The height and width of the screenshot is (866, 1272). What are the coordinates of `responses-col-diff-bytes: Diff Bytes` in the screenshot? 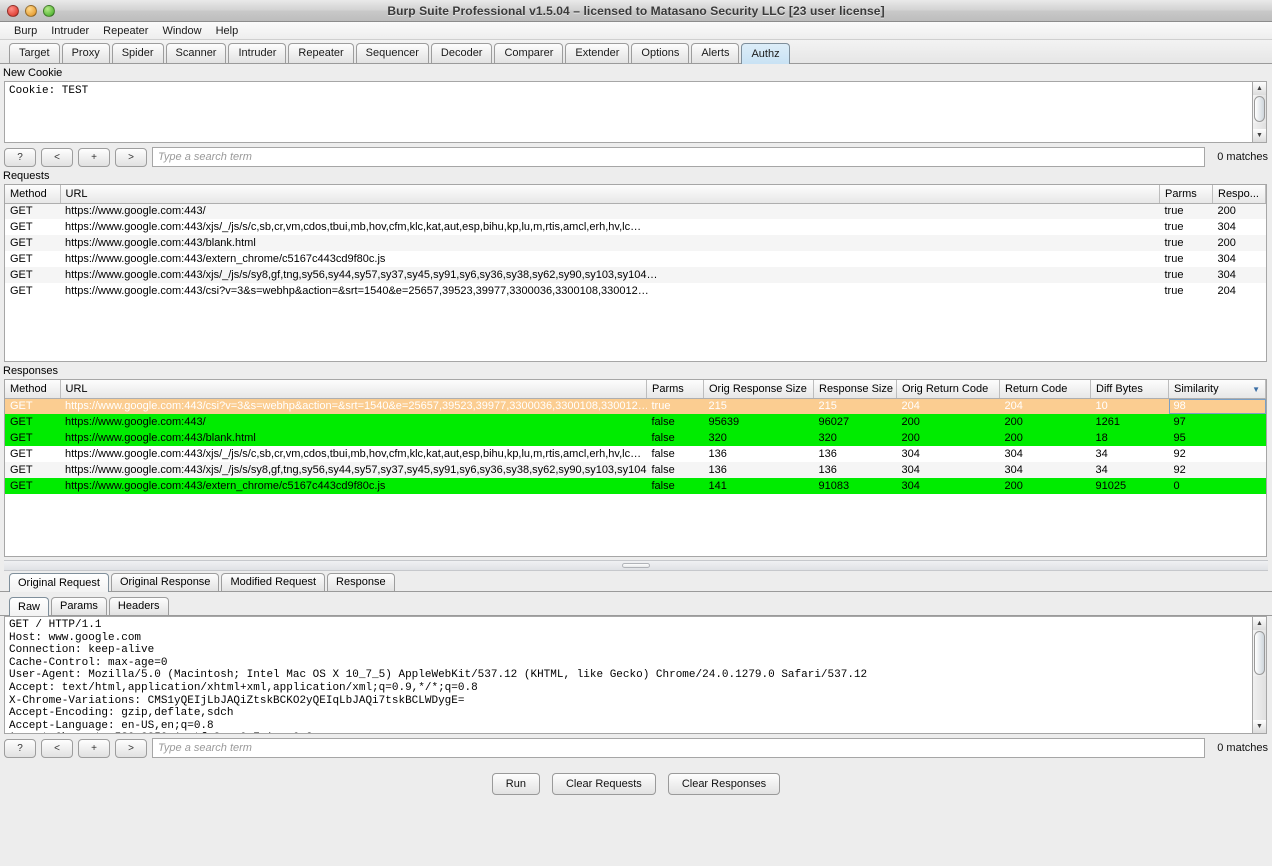 It's located at (1129, 389).